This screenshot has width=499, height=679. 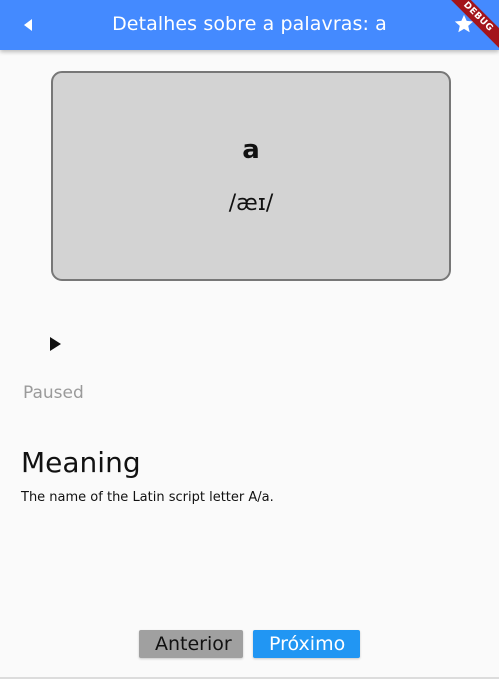 I want to click on play-button, so click(x=55, y=344).